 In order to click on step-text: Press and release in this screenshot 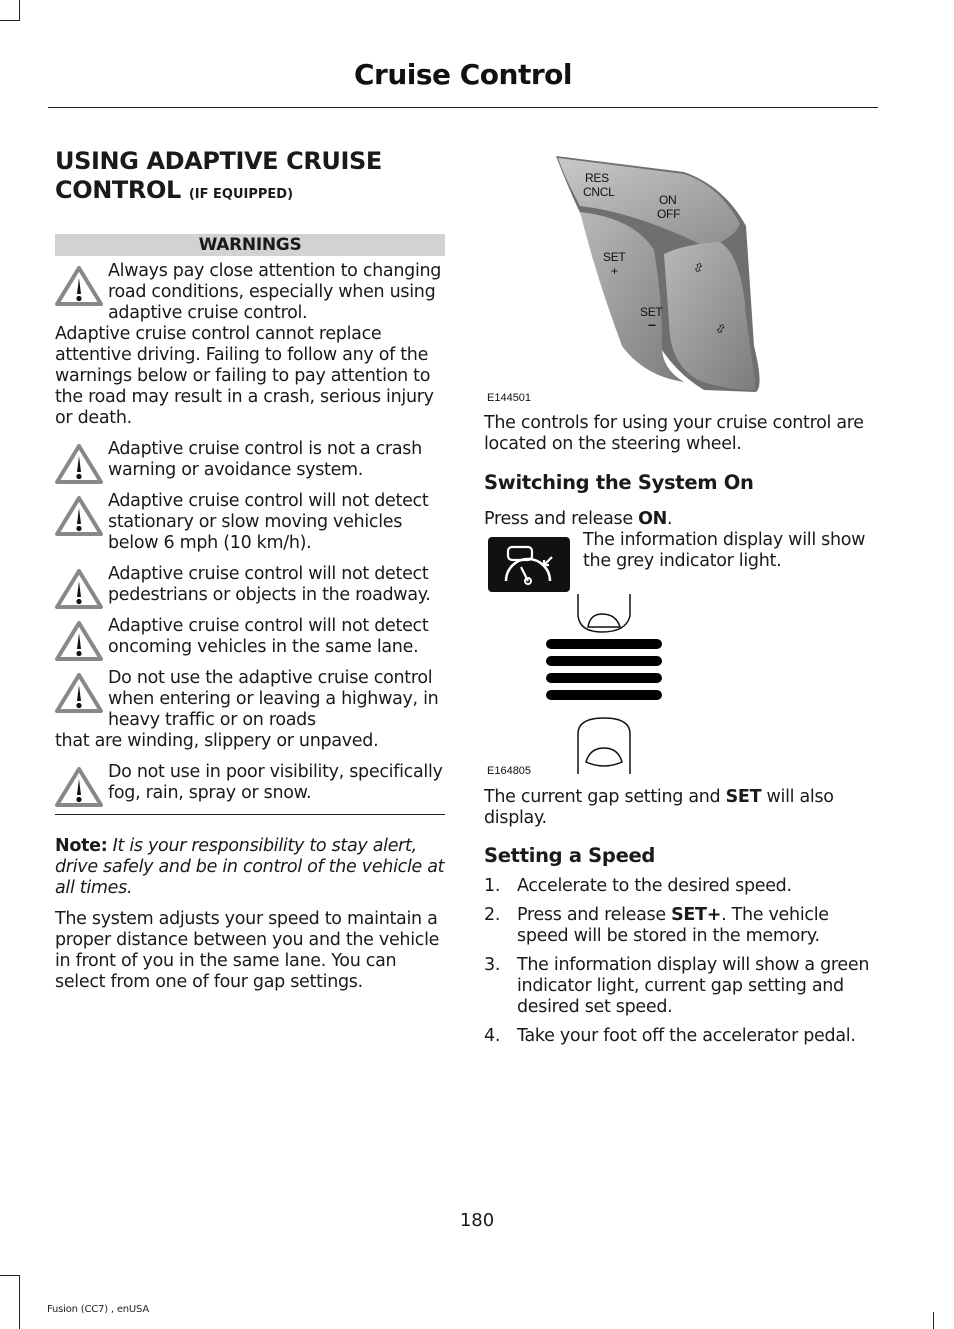, I will do `click(594, 915)`.